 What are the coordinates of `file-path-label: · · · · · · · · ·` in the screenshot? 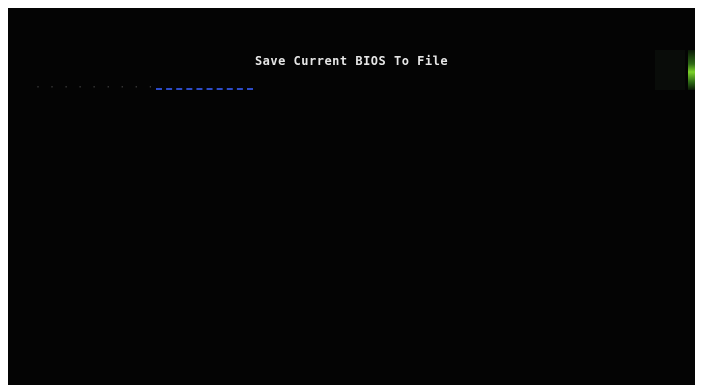 It's located at (95, 87).